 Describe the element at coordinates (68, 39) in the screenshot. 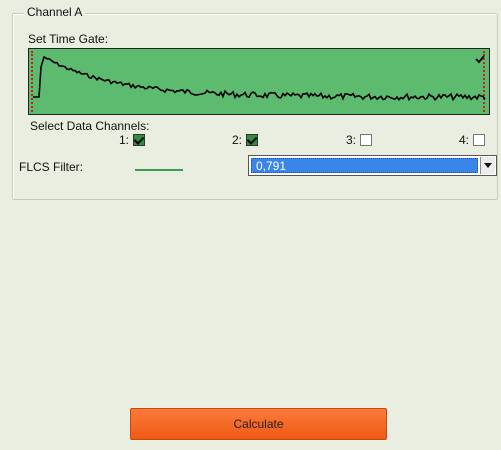

I see `time-gate-label: Set Time Gate:` at that location.